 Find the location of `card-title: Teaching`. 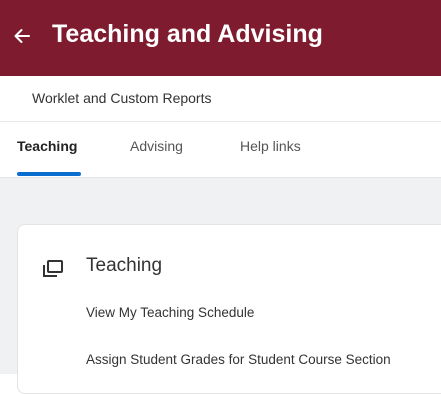

card-title: Teaching is located at coordinates (124, 265).